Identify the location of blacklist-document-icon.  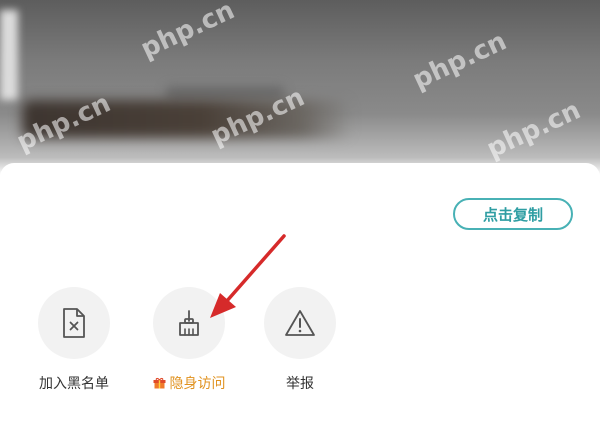
(74, 323).